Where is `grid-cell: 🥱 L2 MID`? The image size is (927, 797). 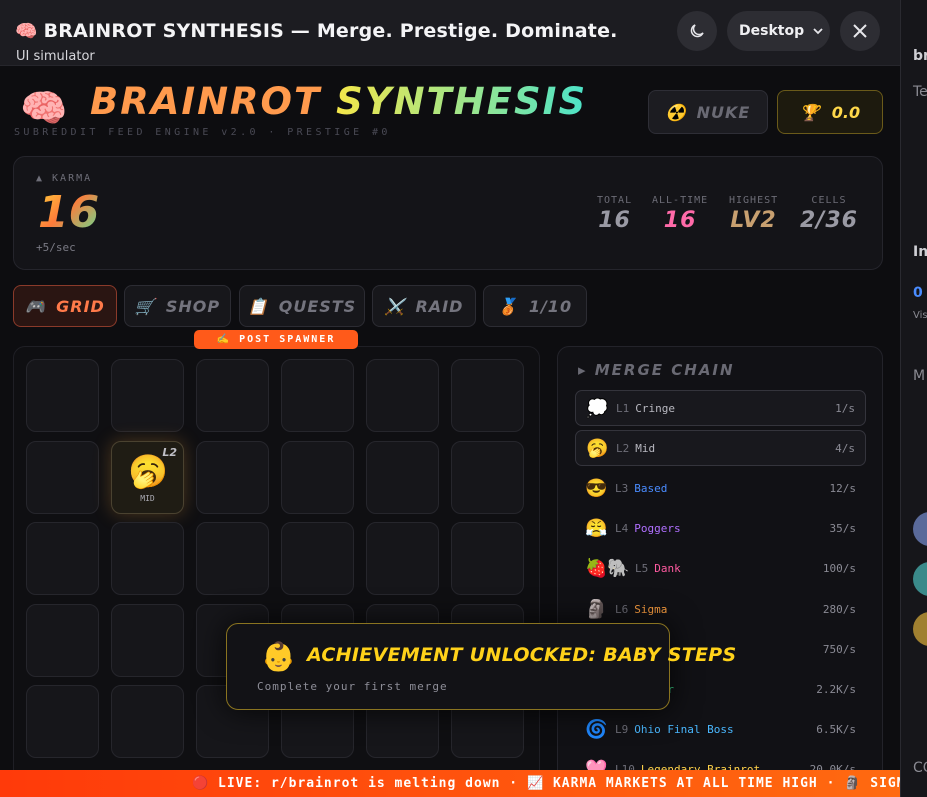 grid-cell: 🥱 L2 MID is located at coordinates (147, 477).